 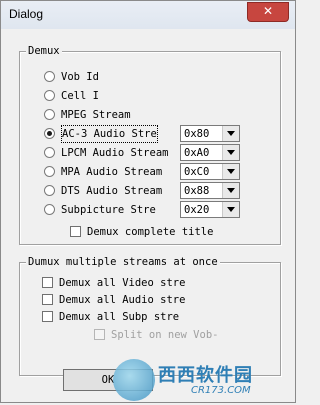 I want to click on checkbox-label: Split on new Vob-, so click(x=165, y=335).